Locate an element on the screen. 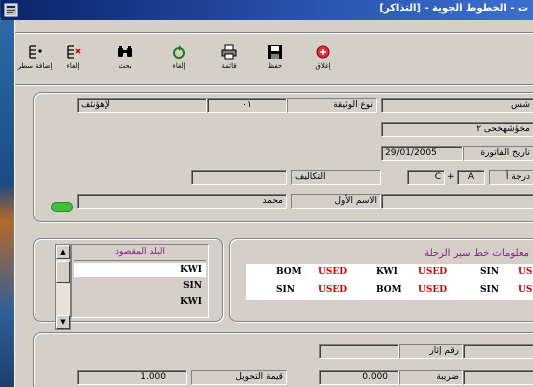  class-label: درجة أ is located at coordinates (511, 177).